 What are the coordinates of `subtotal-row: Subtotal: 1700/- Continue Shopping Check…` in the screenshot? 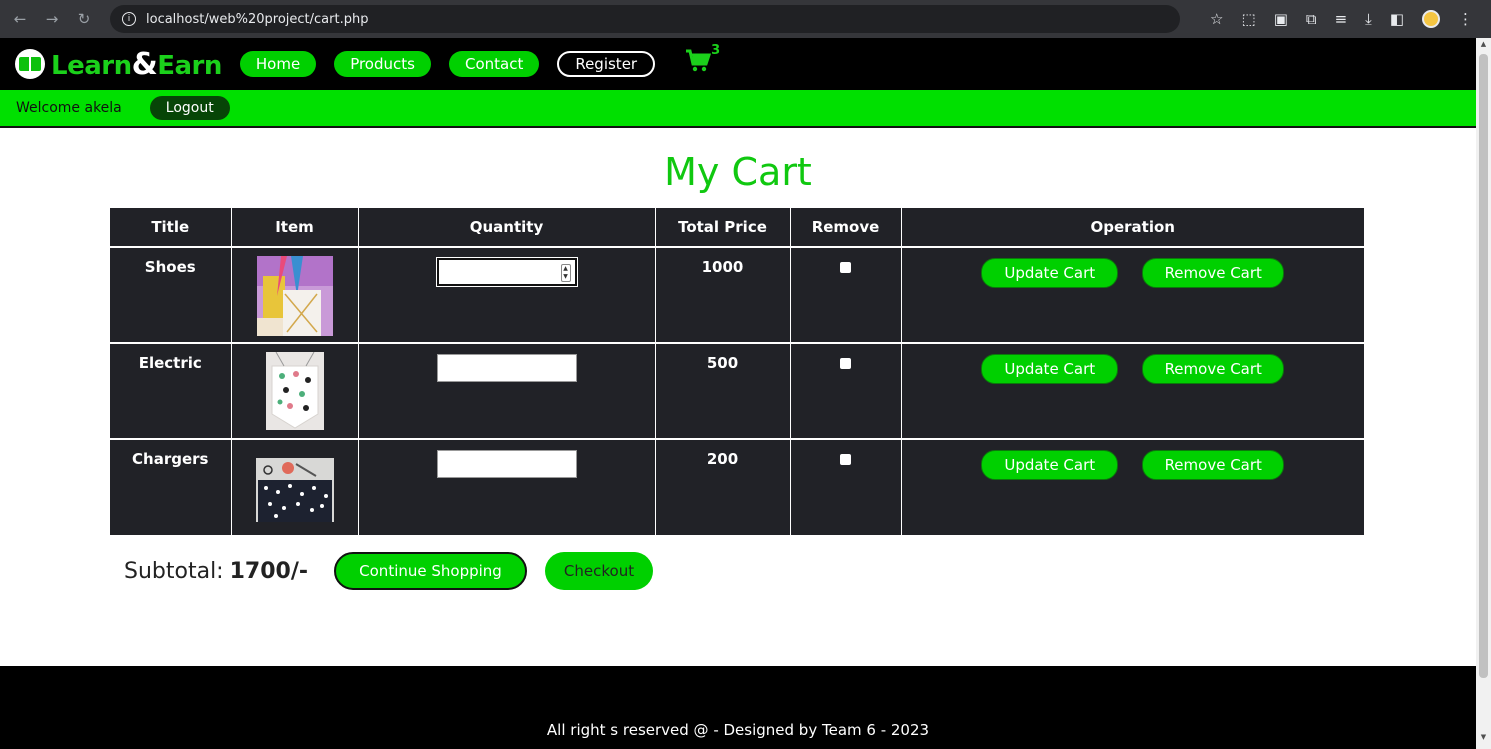 It's located at (388, 571).